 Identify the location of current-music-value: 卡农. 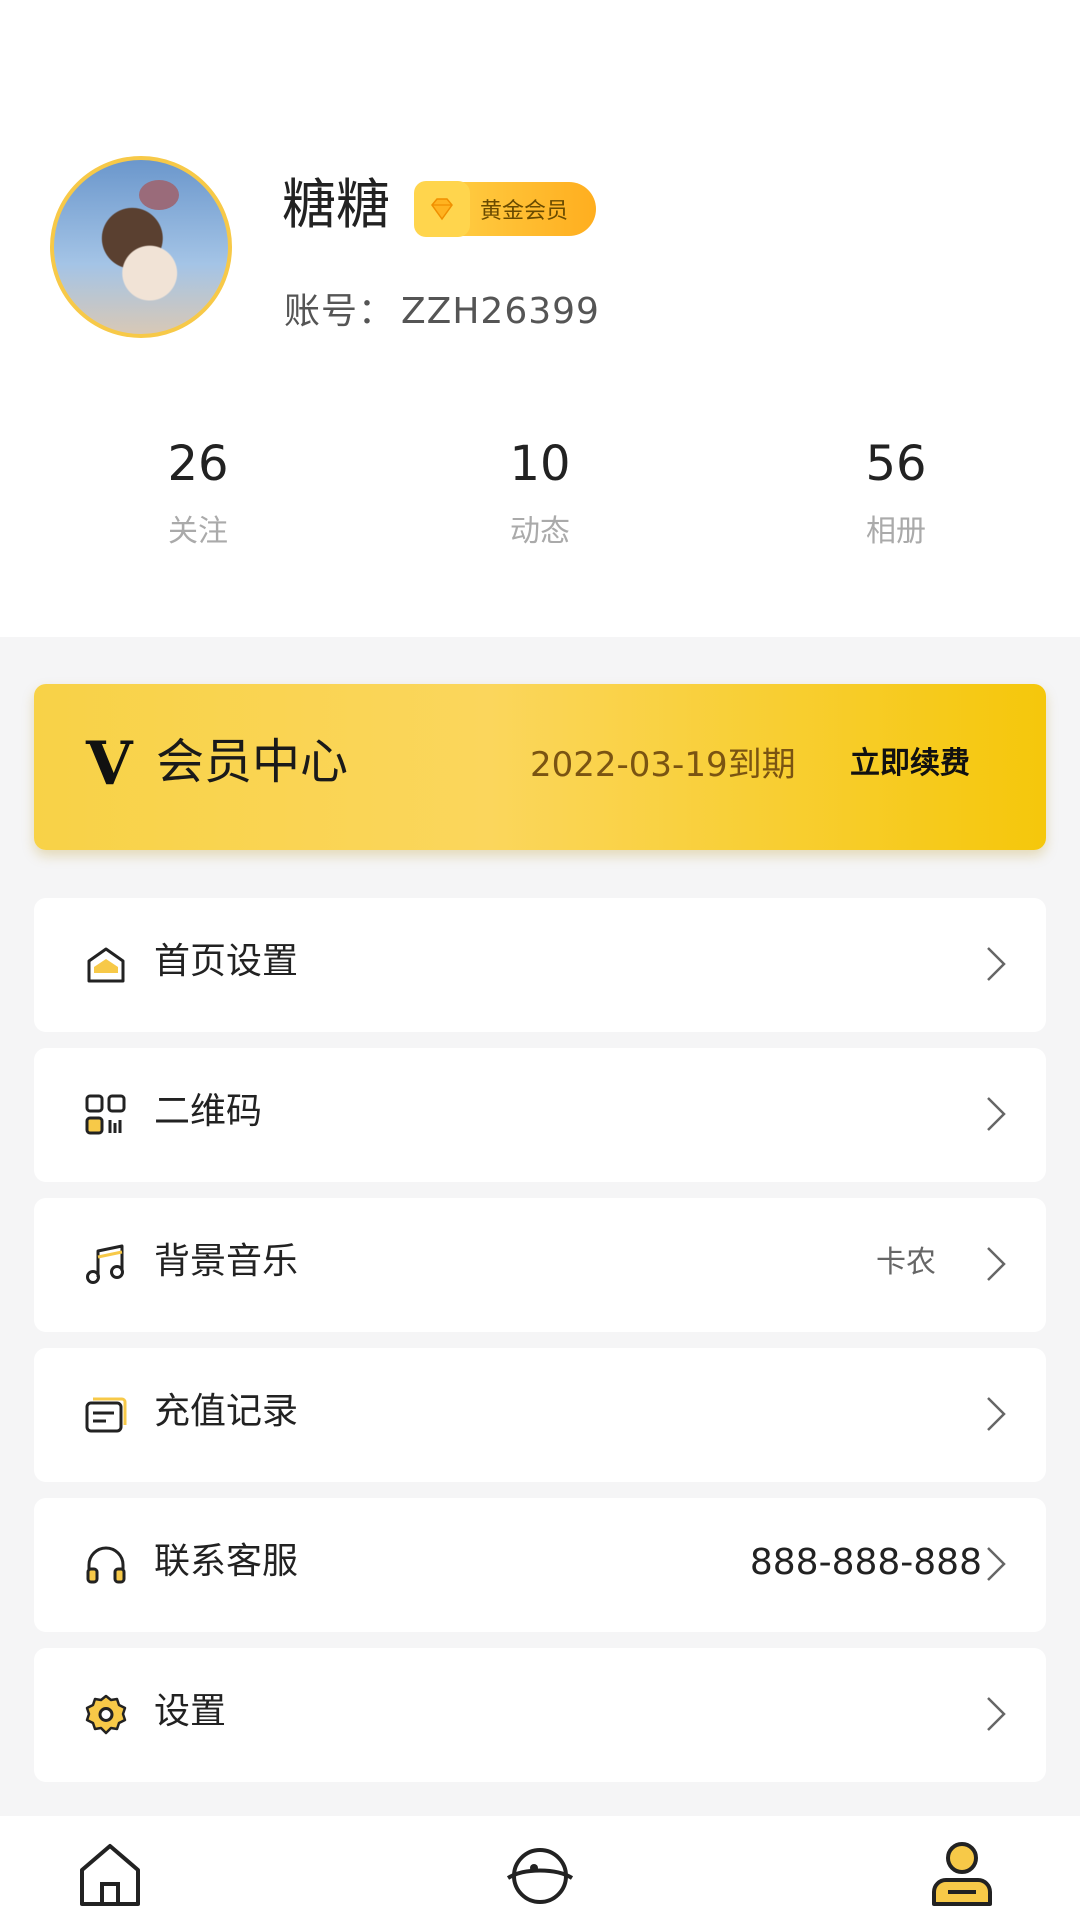
(906, 1262).